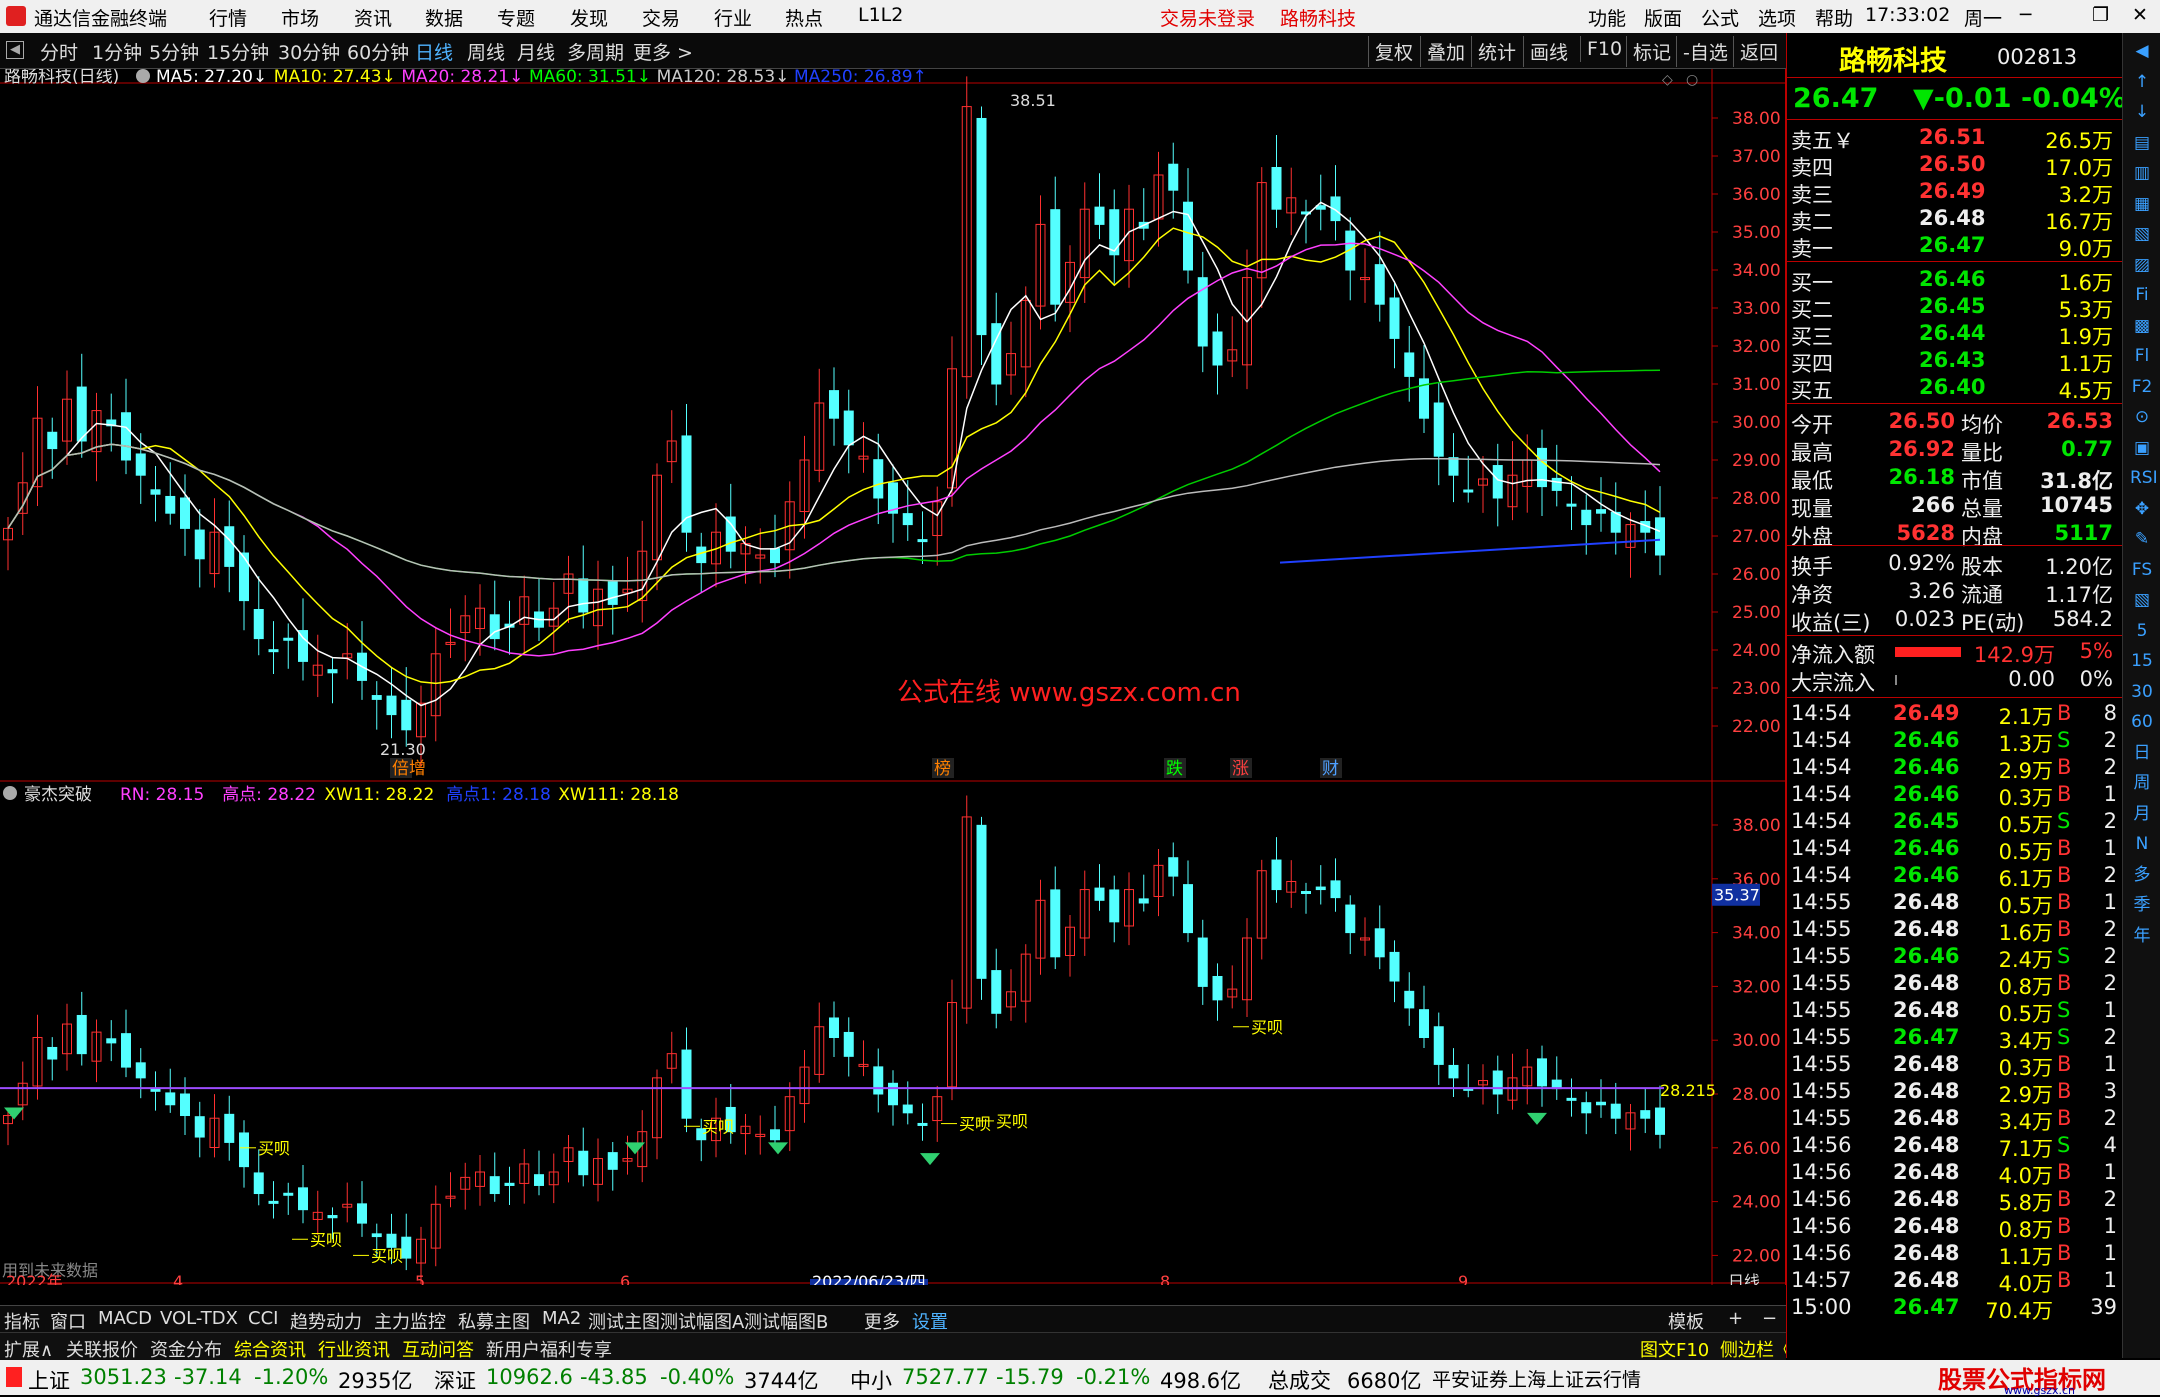 The height and width of the screenshot is (1397, 2160). Describe the element at coordinates (228, 17) in the screenshot. I see `menu-0: 行情` at that location.